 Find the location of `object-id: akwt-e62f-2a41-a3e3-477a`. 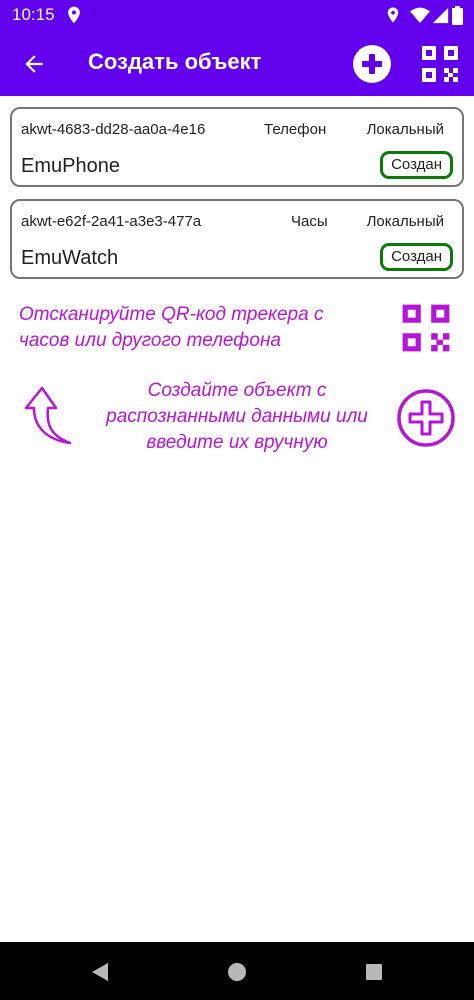

object-id: akwt-e62f-2a41-a3e3-477a is located at coordinates (111, 221).